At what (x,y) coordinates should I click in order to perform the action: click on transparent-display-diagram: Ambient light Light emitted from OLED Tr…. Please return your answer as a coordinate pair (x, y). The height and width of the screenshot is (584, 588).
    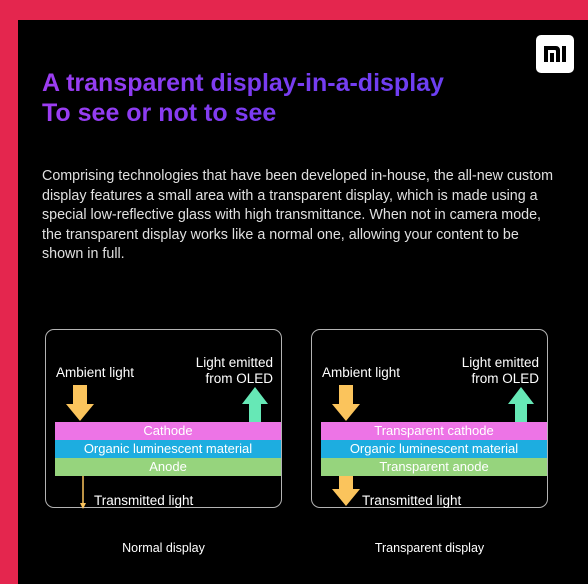
    Looking at the image, I should click on (429, 418).